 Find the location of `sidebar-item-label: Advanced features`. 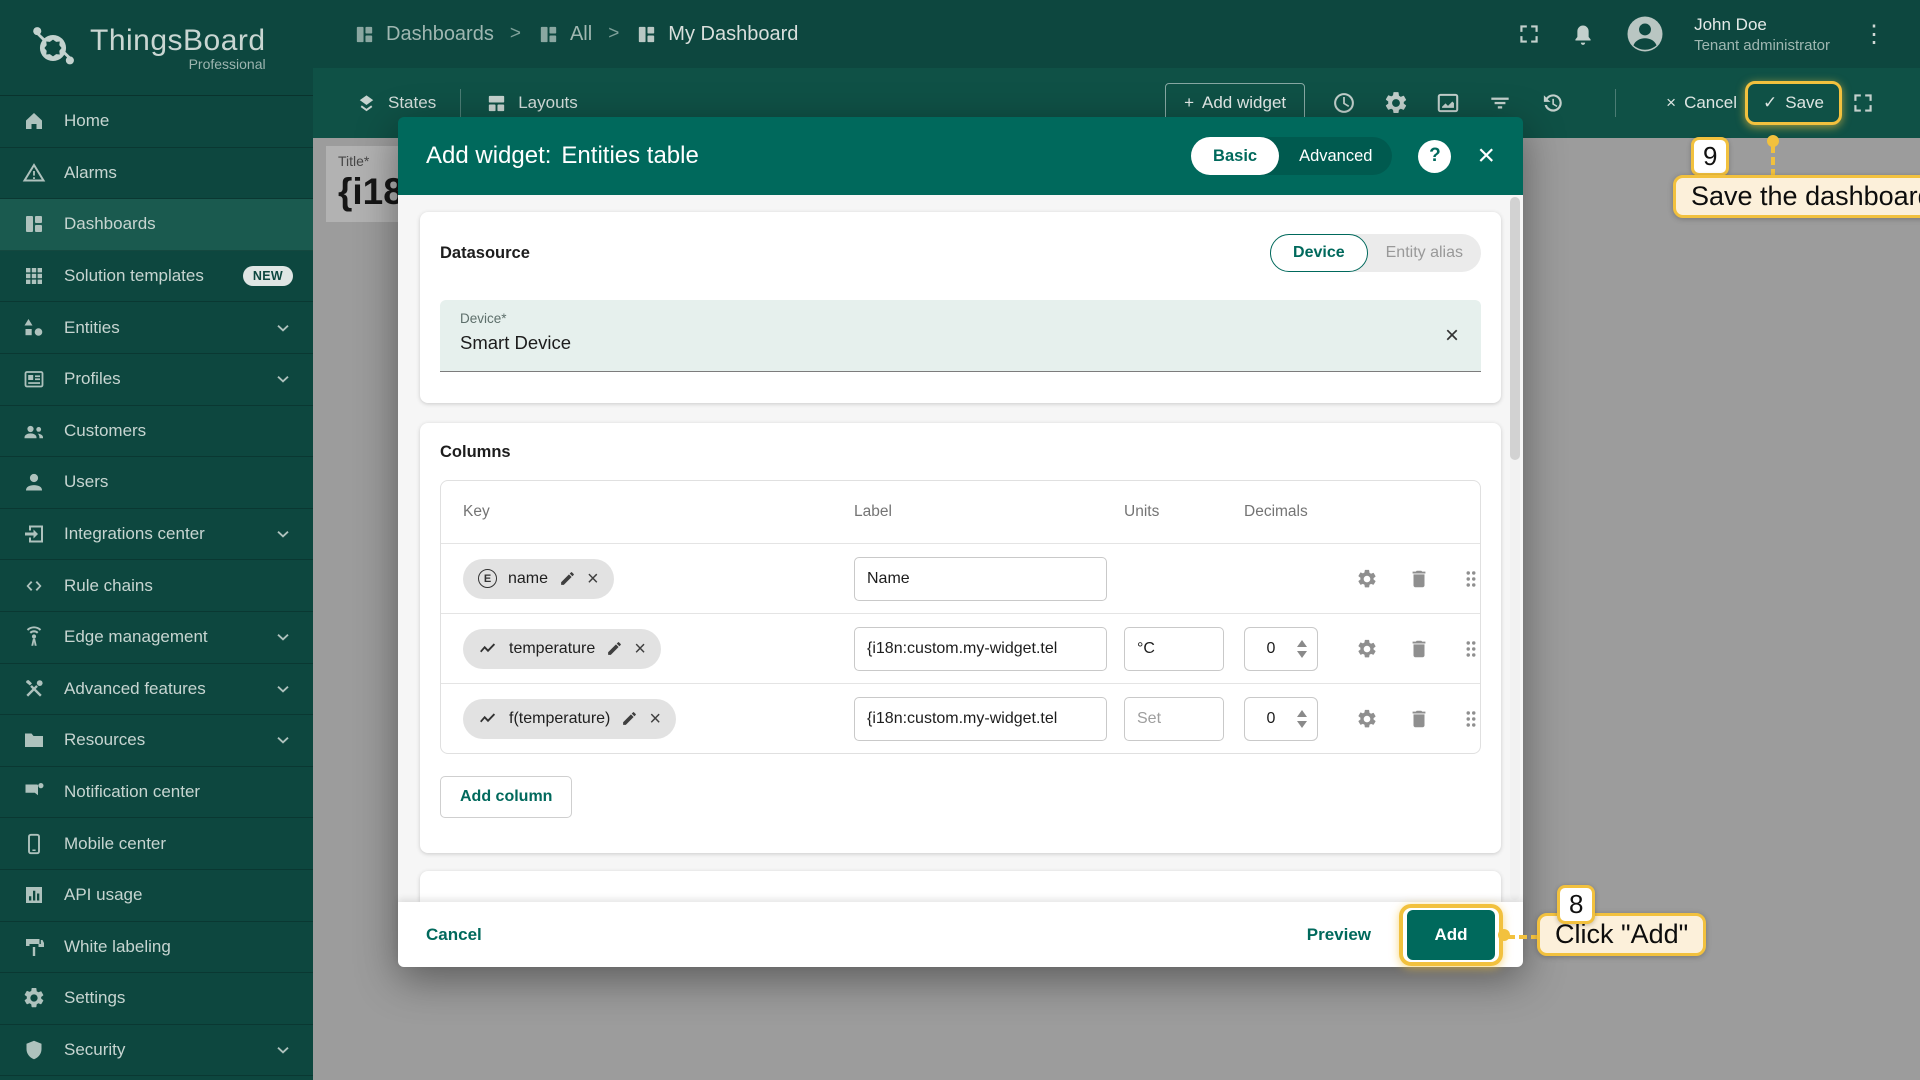

sidebar-item-label: Advanced features is located at coordinates (135, 688).